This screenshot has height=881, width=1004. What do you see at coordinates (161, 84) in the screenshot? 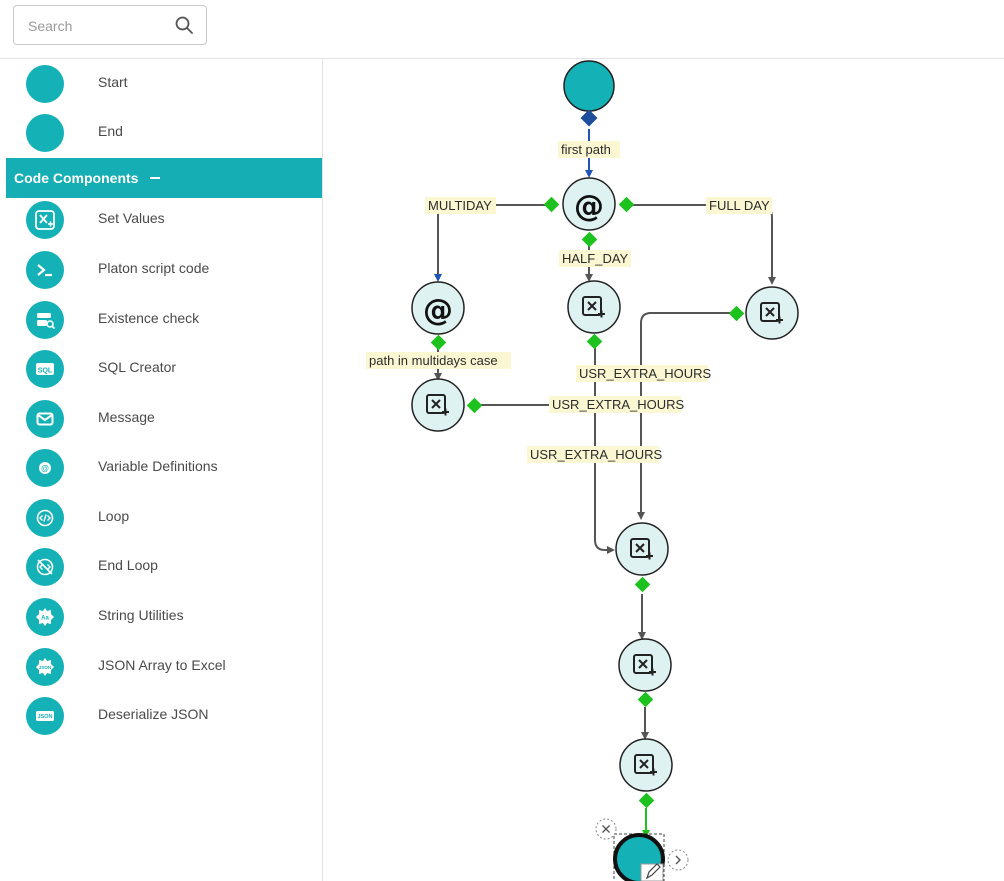
I see `palette-item-start: Start` at bounding box center [161, 84].